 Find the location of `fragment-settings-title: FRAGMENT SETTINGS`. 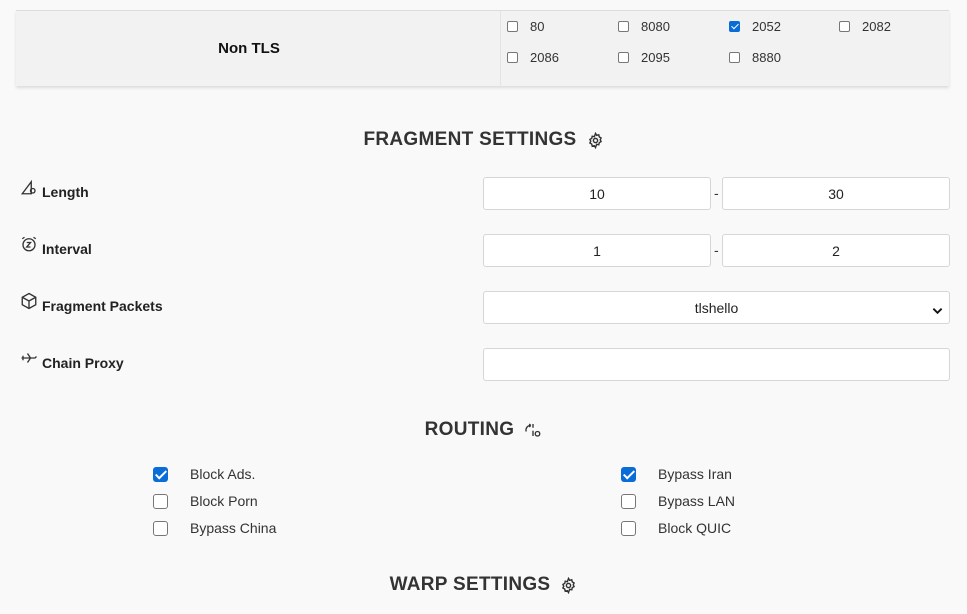

fragment-settings-title: FRAGMENT SETTINGS is located at coordinates (483, 140).